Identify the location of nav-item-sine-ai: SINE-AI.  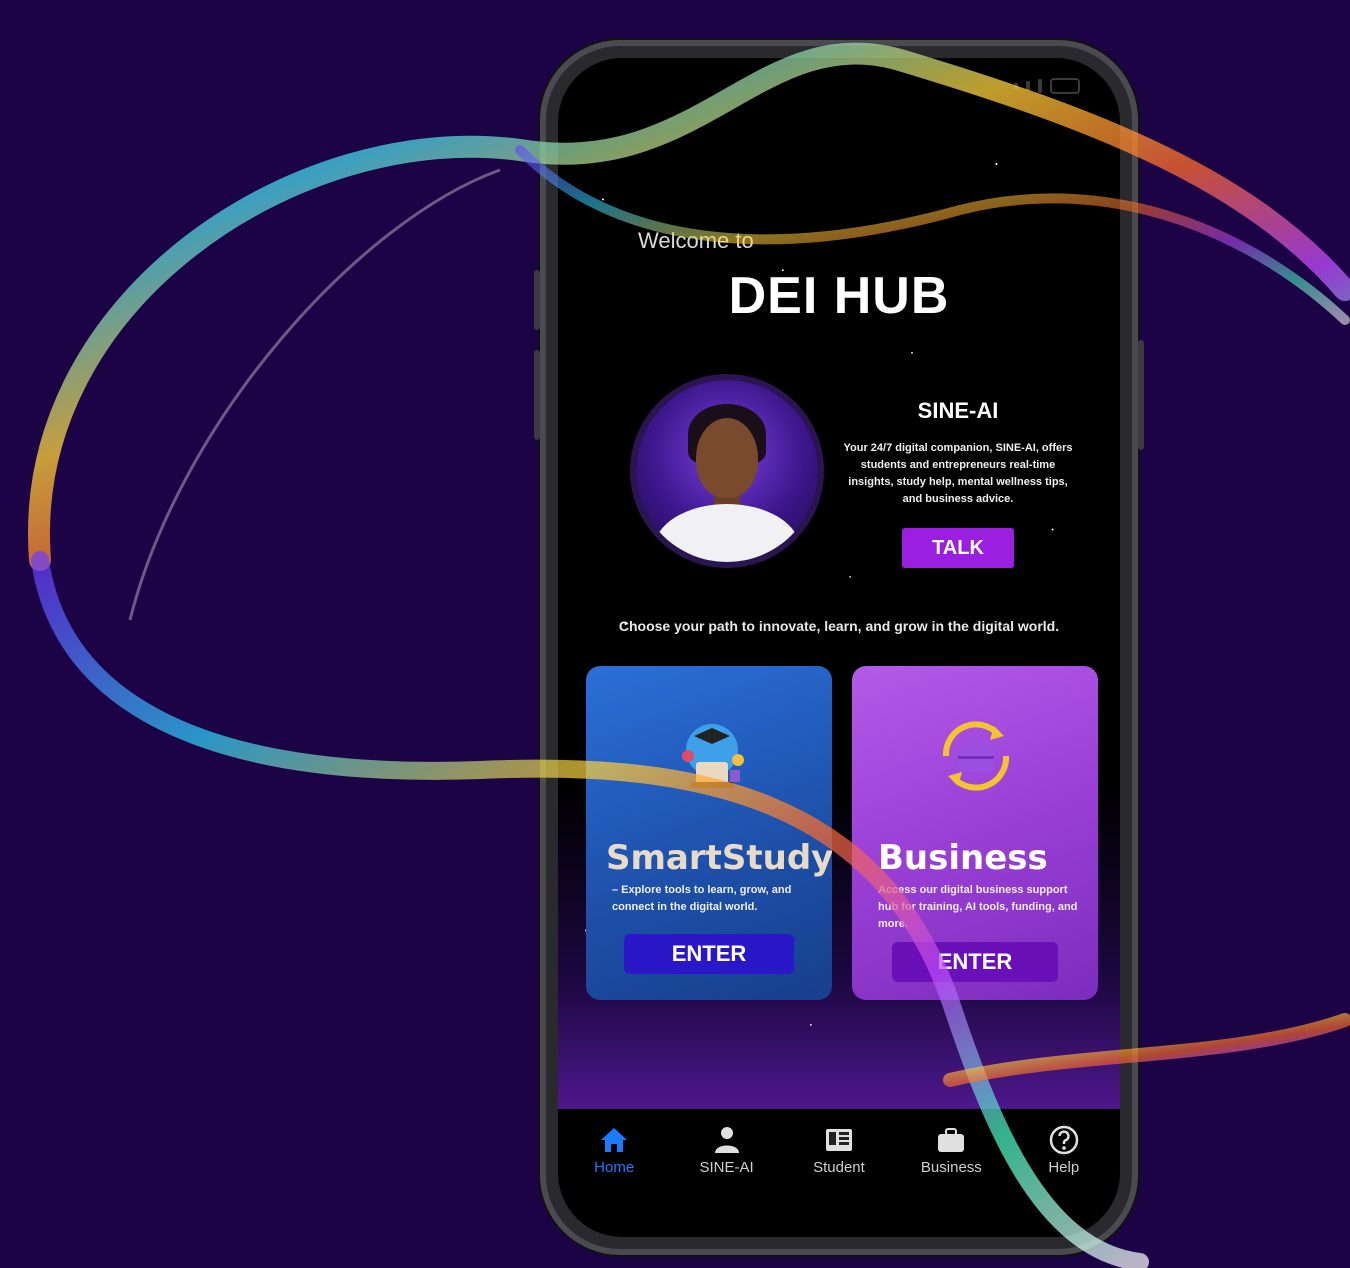
(727, 1180).